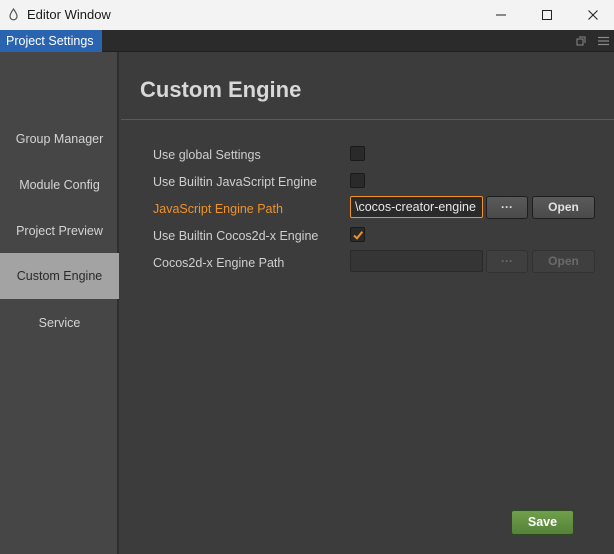 Image resolution: width=614 pixels, height=554 pixels. What do you see at coordinates (581, 41) in the screenshot?
I see `popout-icon` at bounding box center [581, 41].